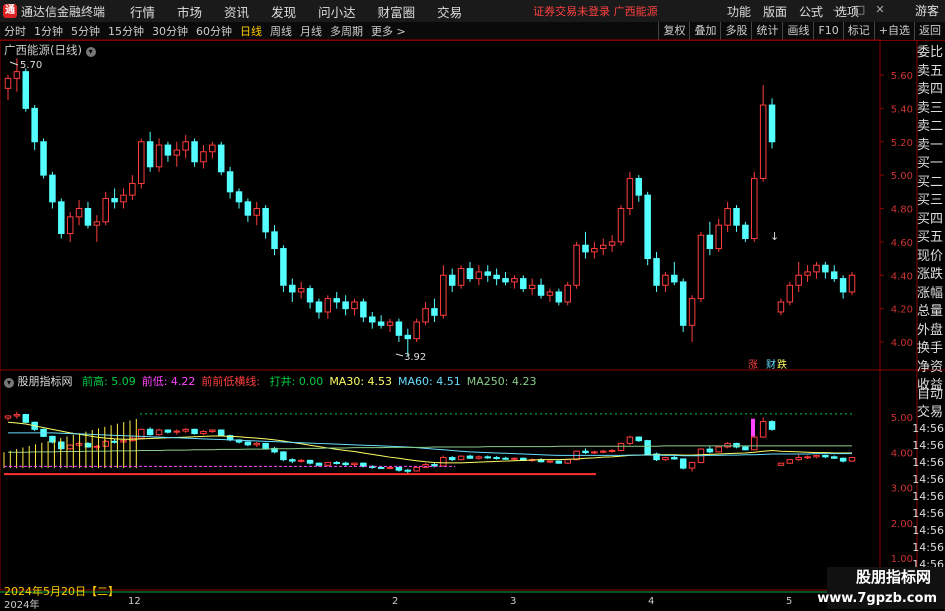  I want to click on trade-button: 交易, so click(931, 413).